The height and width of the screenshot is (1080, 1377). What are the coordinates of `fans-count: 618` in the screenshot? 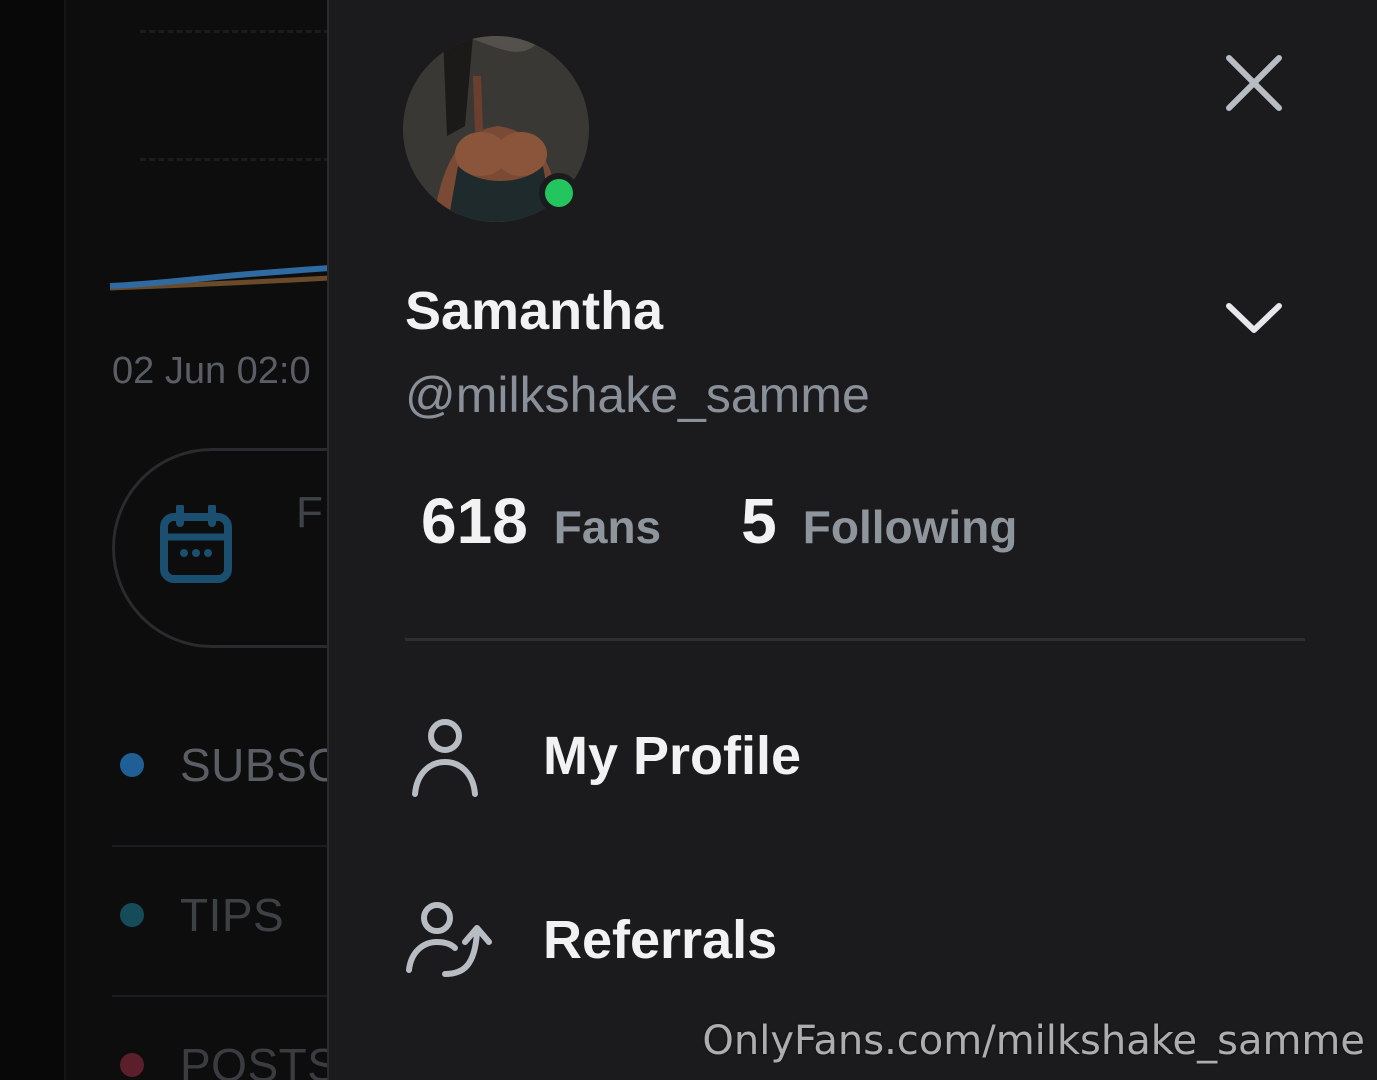 It's located at (474, 521).